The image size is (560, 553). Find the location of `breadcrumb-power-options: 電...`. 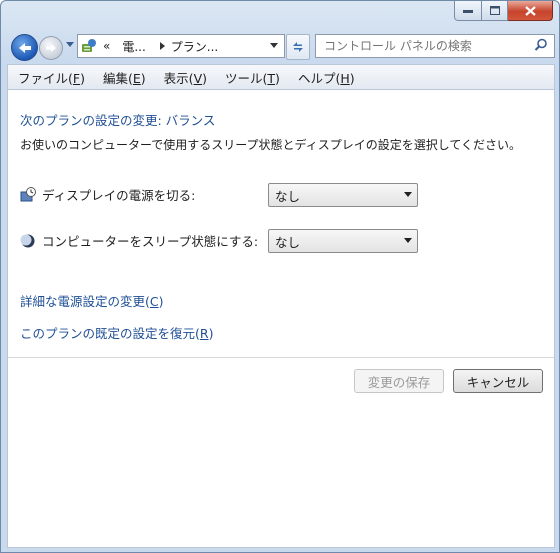

breadcrumb-power-options: 電... is located at coordinates (133, 46).